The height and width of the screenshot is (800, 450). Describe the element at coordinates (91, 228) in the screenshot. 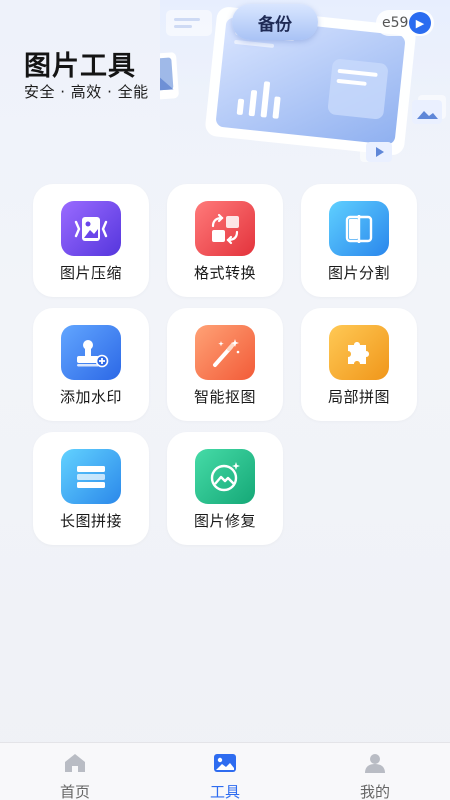

I see `image-compress-icon` at that location.